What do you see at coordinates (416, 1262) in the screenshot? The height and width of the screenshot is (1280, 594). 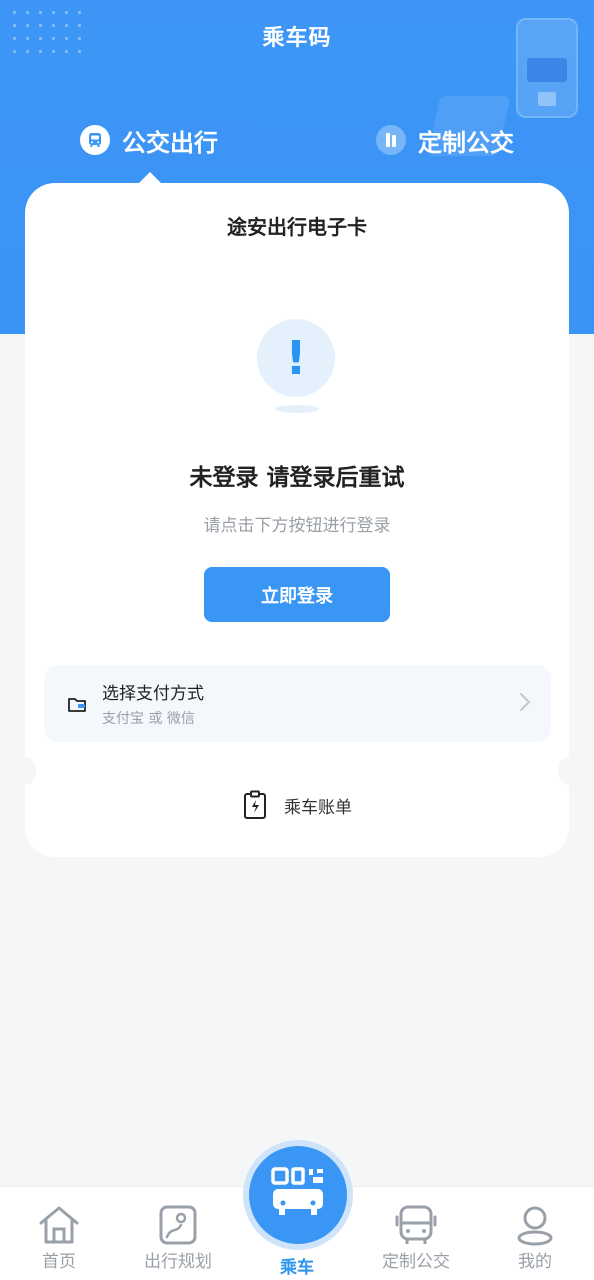 I see `tab-custom-bus-nav-label: 定制公交` at bounding box center [416, 1262].